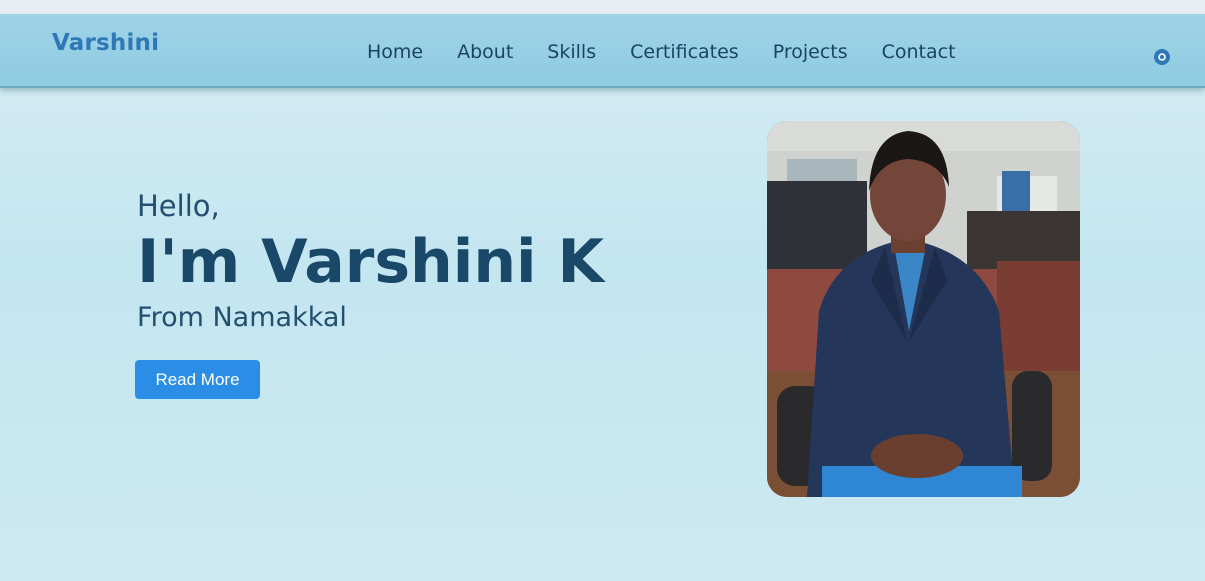 The width and height of the screenshot is (1205, 581). What do you see at coordinates (105, 43) in the screenshot?
I see `brand-logo: Varshini` at bounding box center [105, 43].